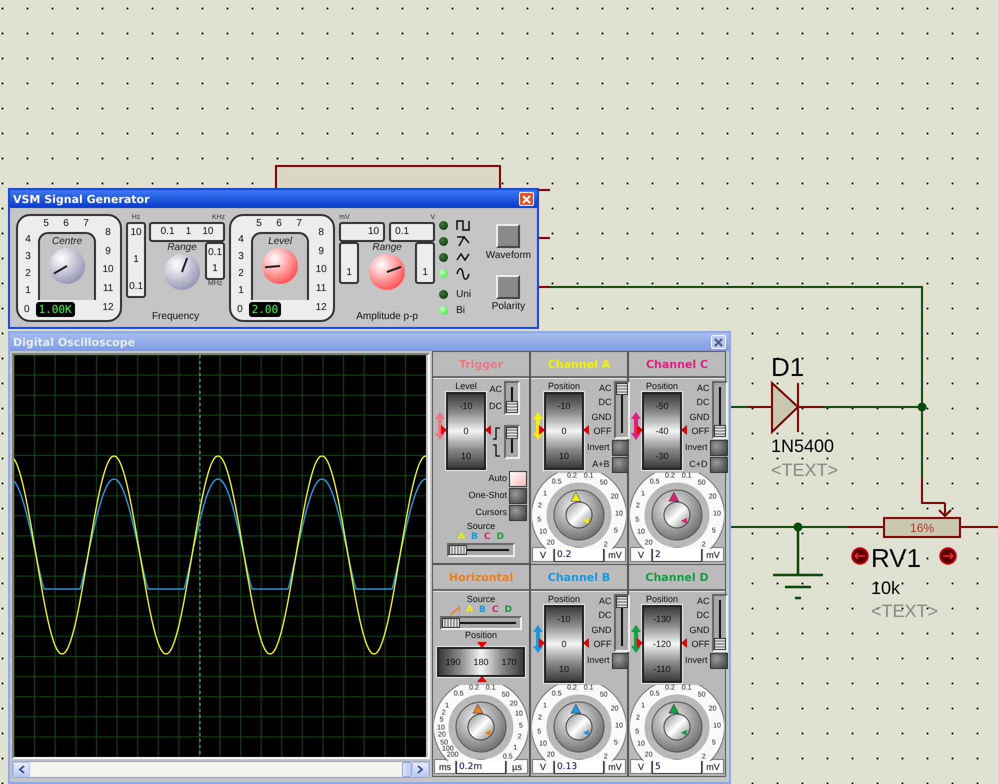 The height and width of the screenshot is (784, 998). I want to click on scale-label: 0.1, so click(136, 287).